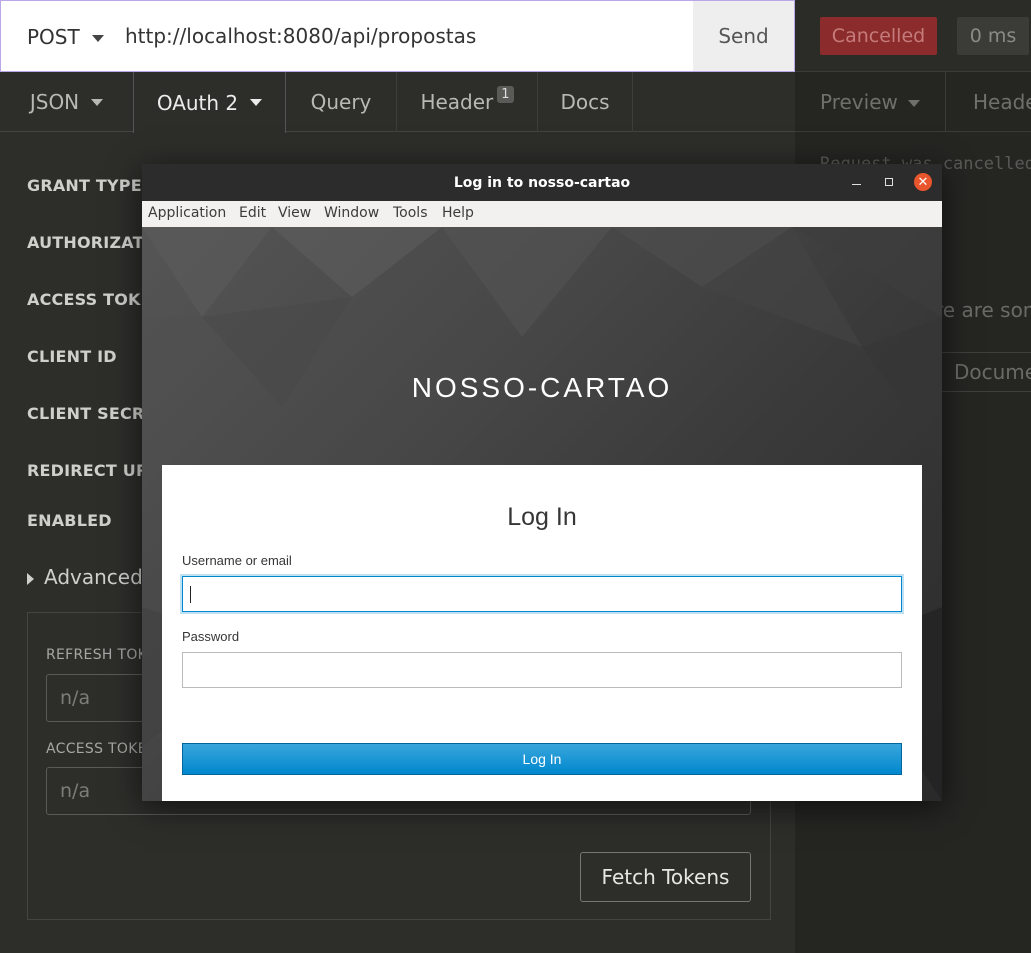 This screenshot has width=1031, height=953. What do you see at coordinates (542, 517) in the screenshot?
I see `login-heading: Log In` at bounding box center [542, 517].